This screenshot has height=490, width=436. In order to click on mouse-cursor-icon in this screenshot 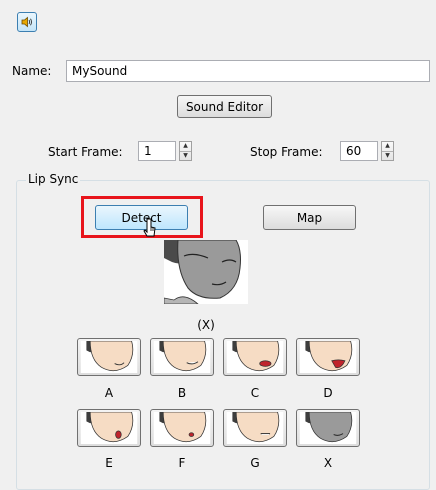, I will do `click(149, 227)`.